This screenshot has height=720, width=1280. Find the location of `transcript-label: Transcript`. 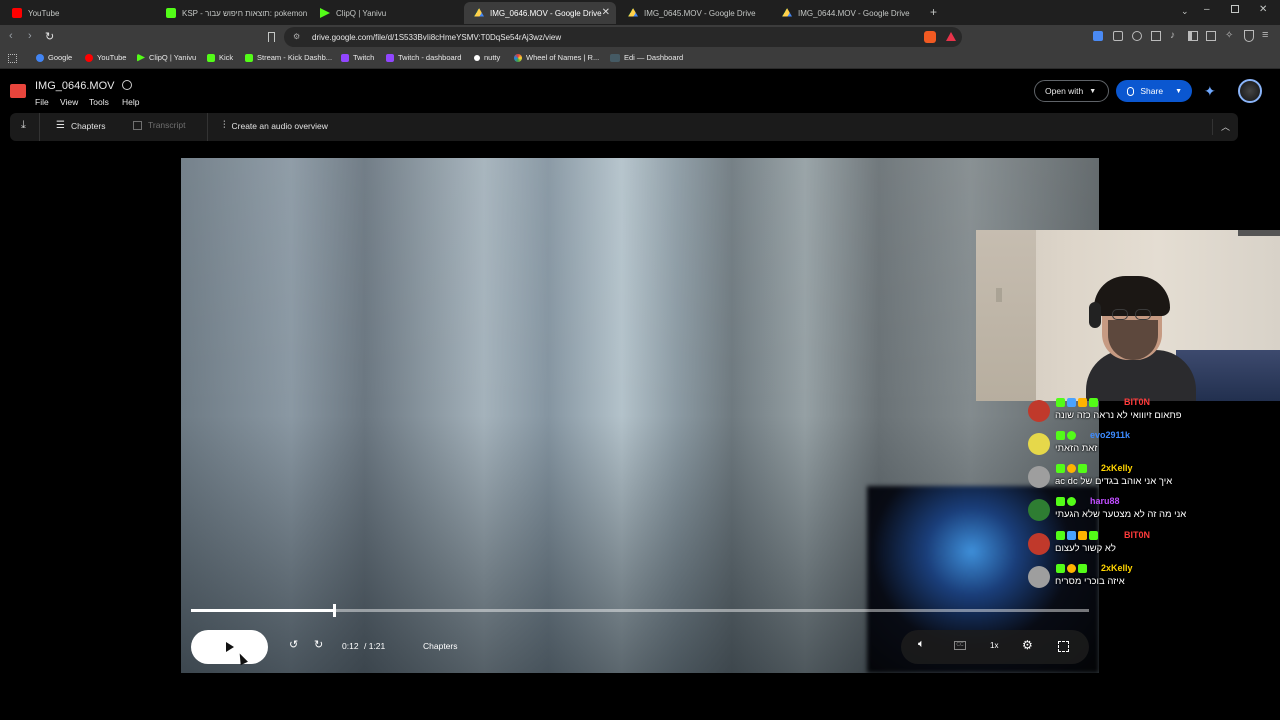

transcript-label: Transcript is located at coordinates (167, 125).